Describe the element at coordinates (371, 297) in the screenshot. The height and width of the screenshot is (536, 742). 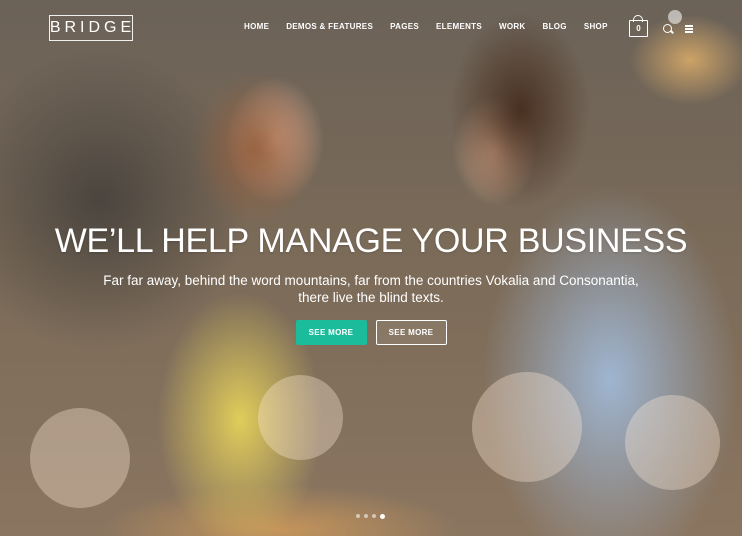
I see `hero-subtext-line-2: there live the blind texts.` at that location.